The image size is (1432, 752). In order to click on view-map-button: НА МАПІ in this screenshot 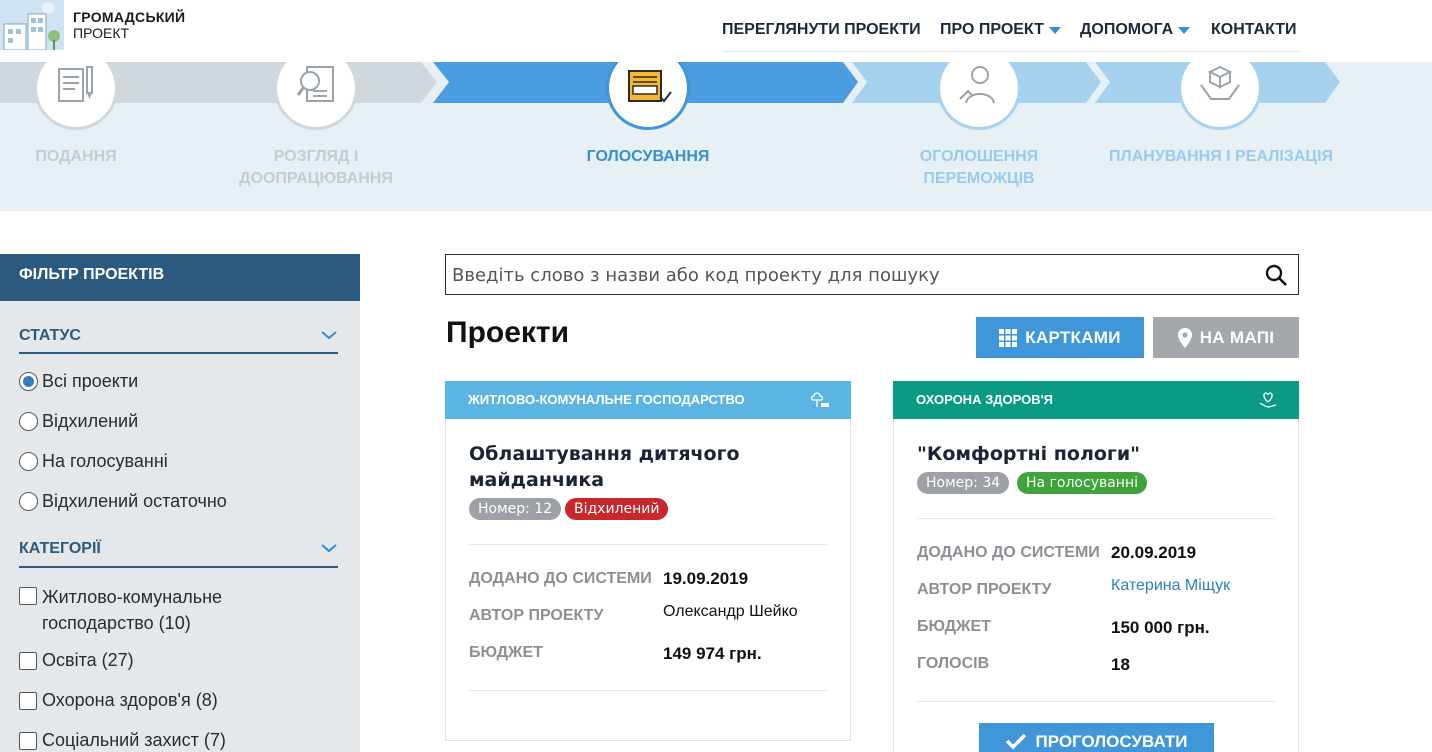, I will do `click(1226, 337)`.